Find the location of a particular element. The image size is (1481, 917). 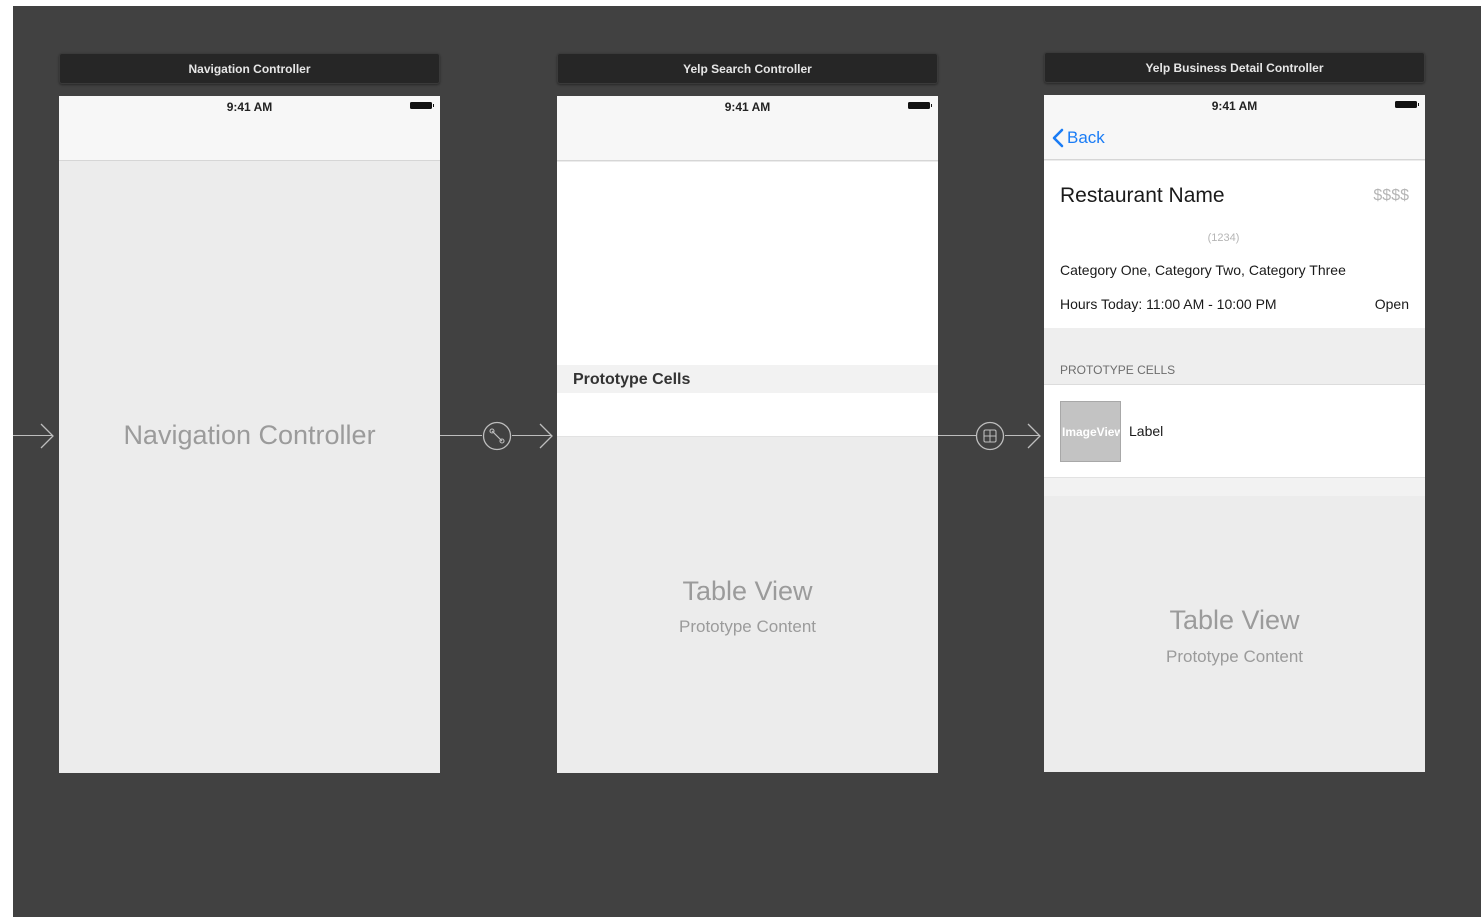

table-header-view is located at coordinates (747, 263).